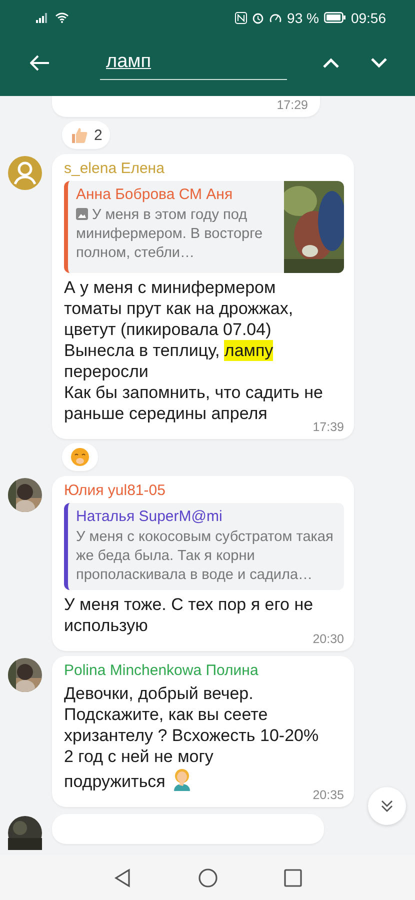  I want to click on reaction-count: 2, so click(98, 135).